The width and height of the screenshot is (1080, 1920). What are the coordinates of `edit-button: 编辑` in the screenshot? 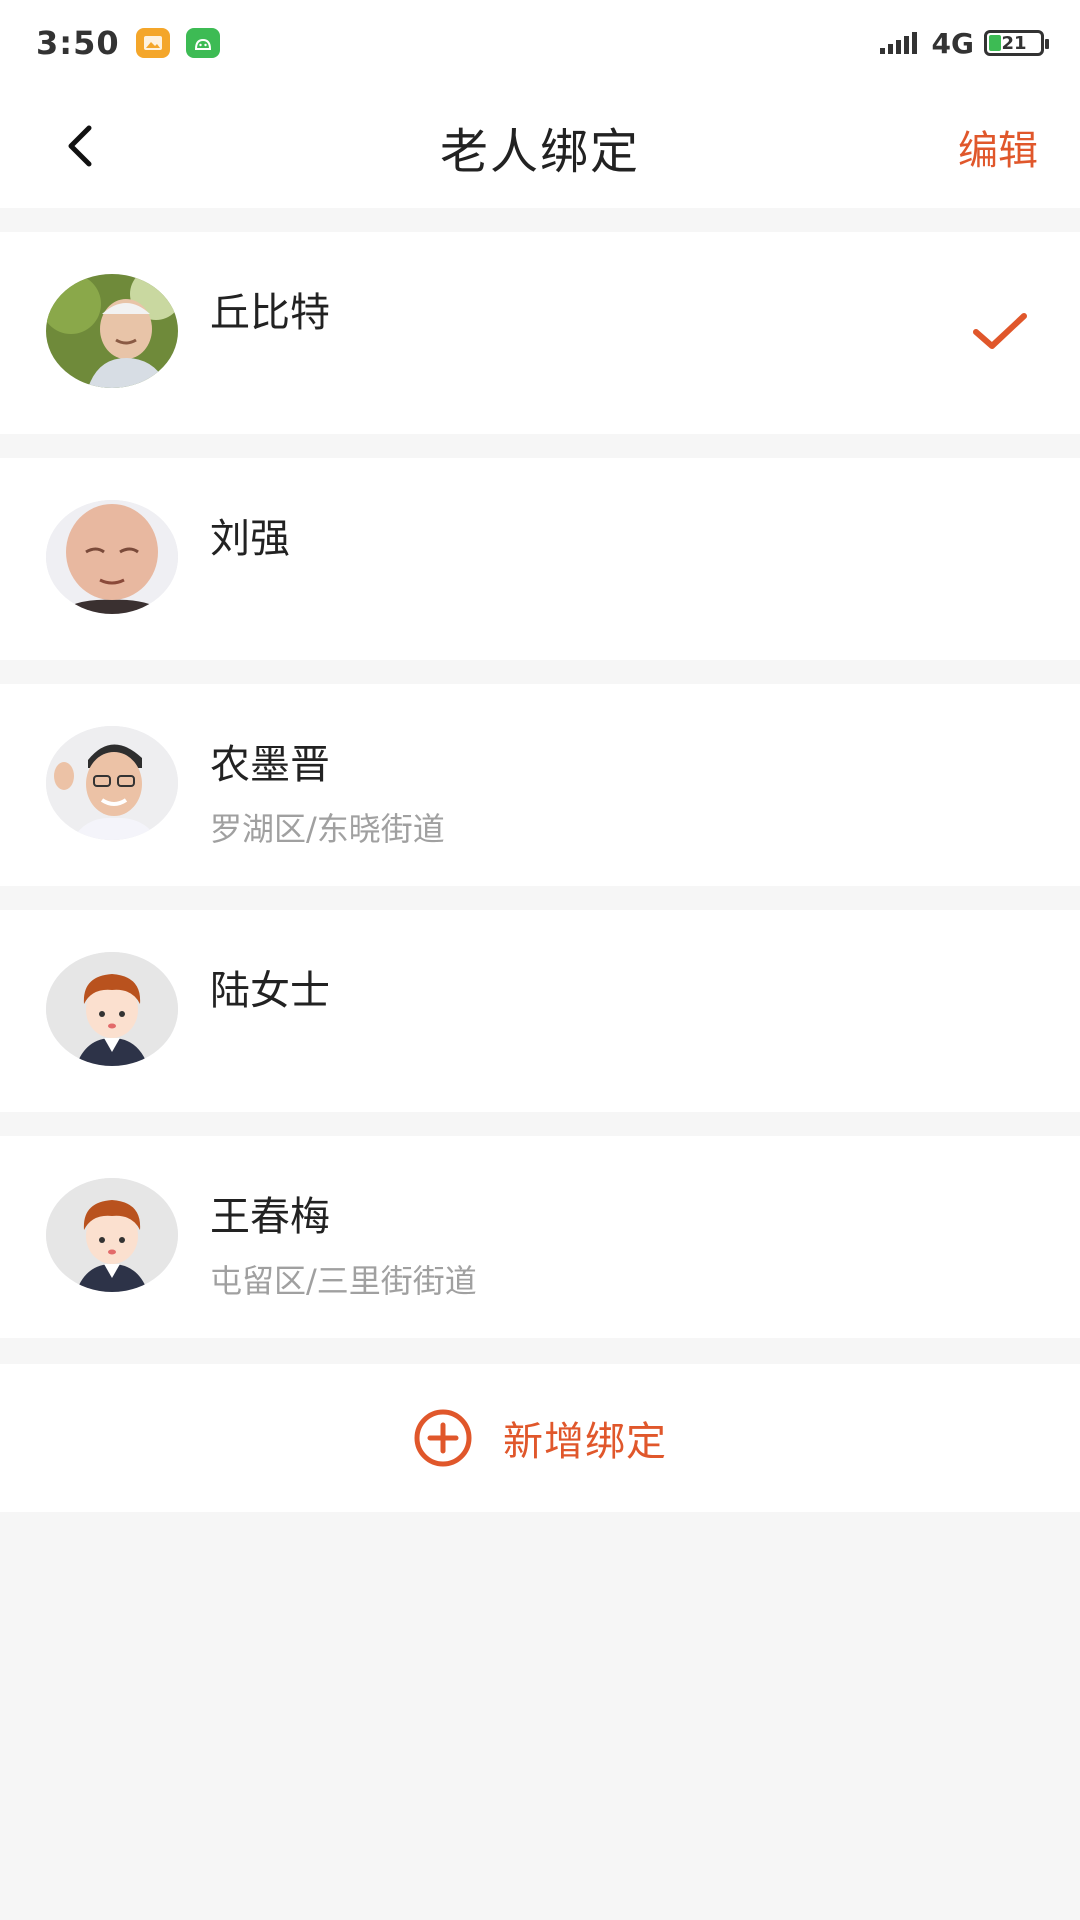 It's located at (998, 147).